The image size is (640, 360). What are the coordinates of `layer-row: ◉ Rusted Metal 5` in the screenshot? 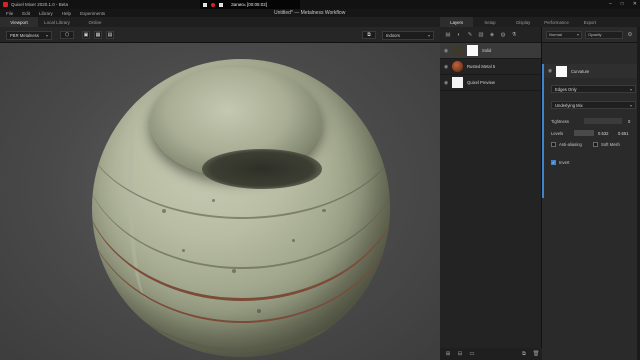 It's located at (490, 67).